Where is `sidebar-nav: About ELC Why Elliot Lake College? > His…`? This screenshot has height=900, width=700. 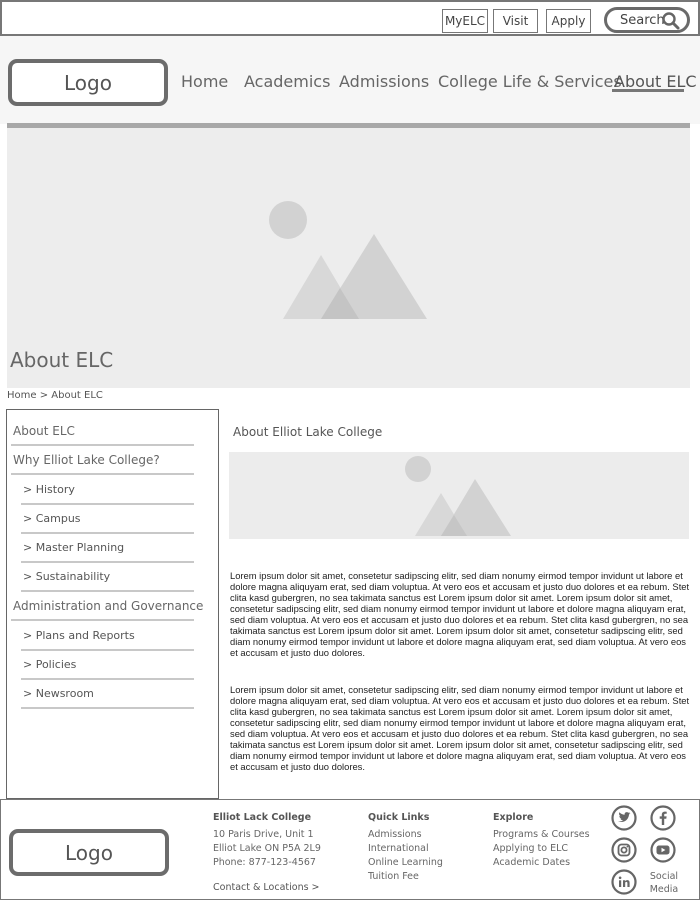 sidebar-nav: About ELC Why Elliot Lake College? > His… is located at coordinates (112, 604).